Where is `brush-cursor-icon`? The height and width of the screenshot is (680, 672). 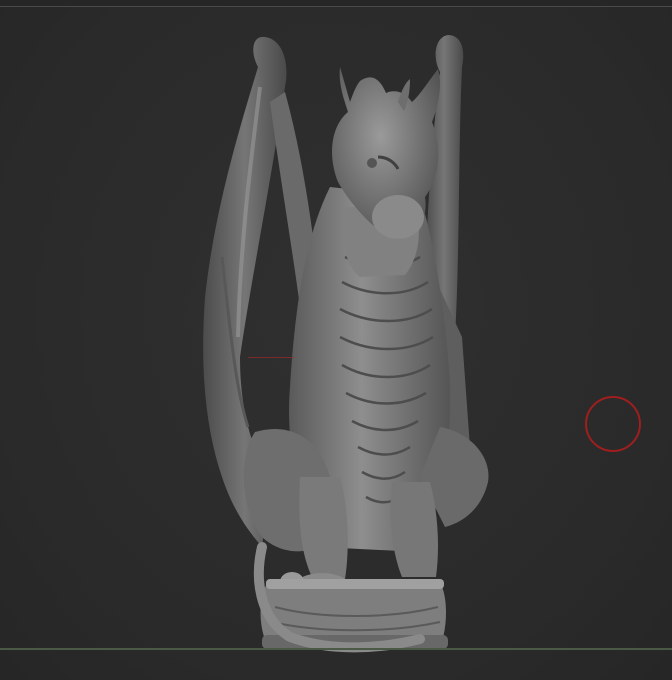
brush-cursor-icon is located at coordinates (613, 424).